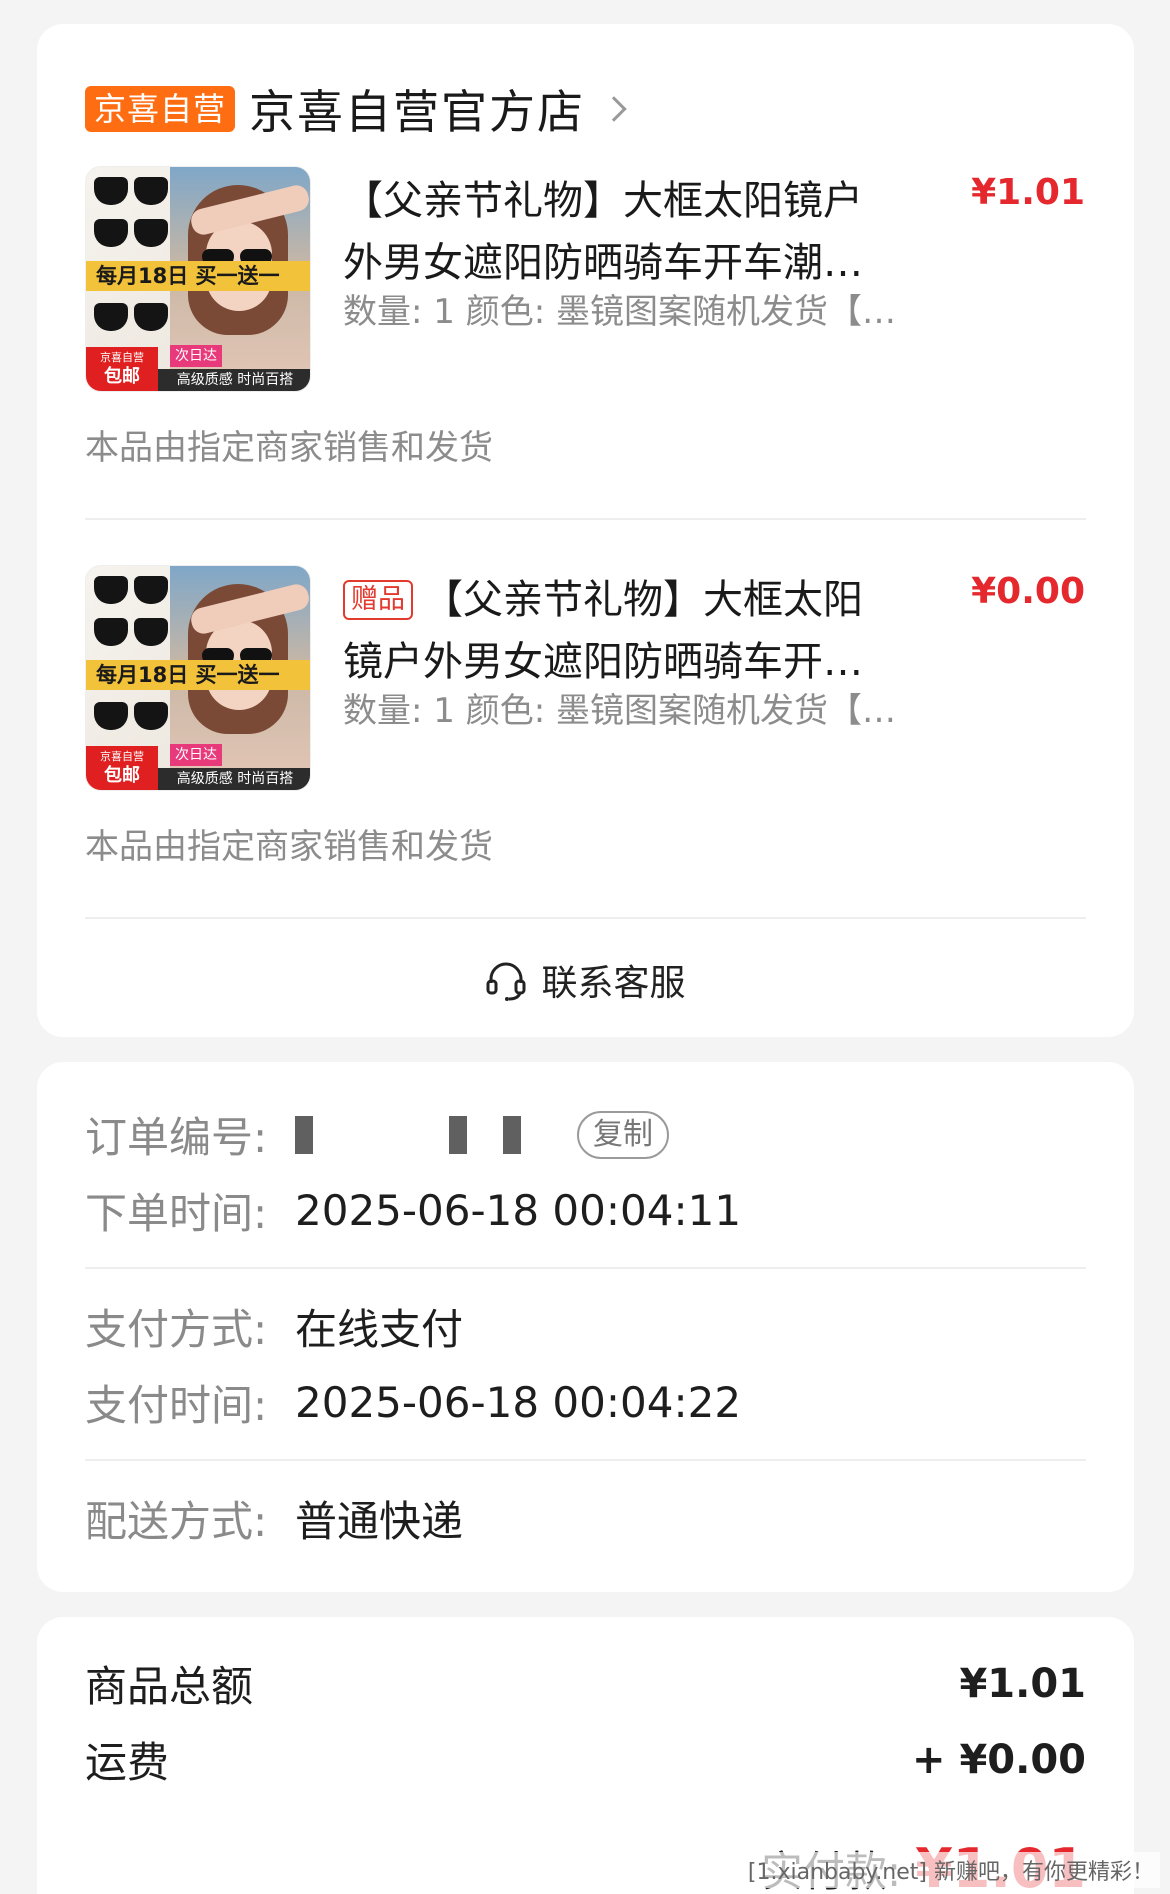 Image resolution: width=1170 pixels, height=1894 pixels. Describe the element at coordinates (274, 1518) in the screenshot. I see `delivery-method-row: 配送方式: 普通快递` at that location.